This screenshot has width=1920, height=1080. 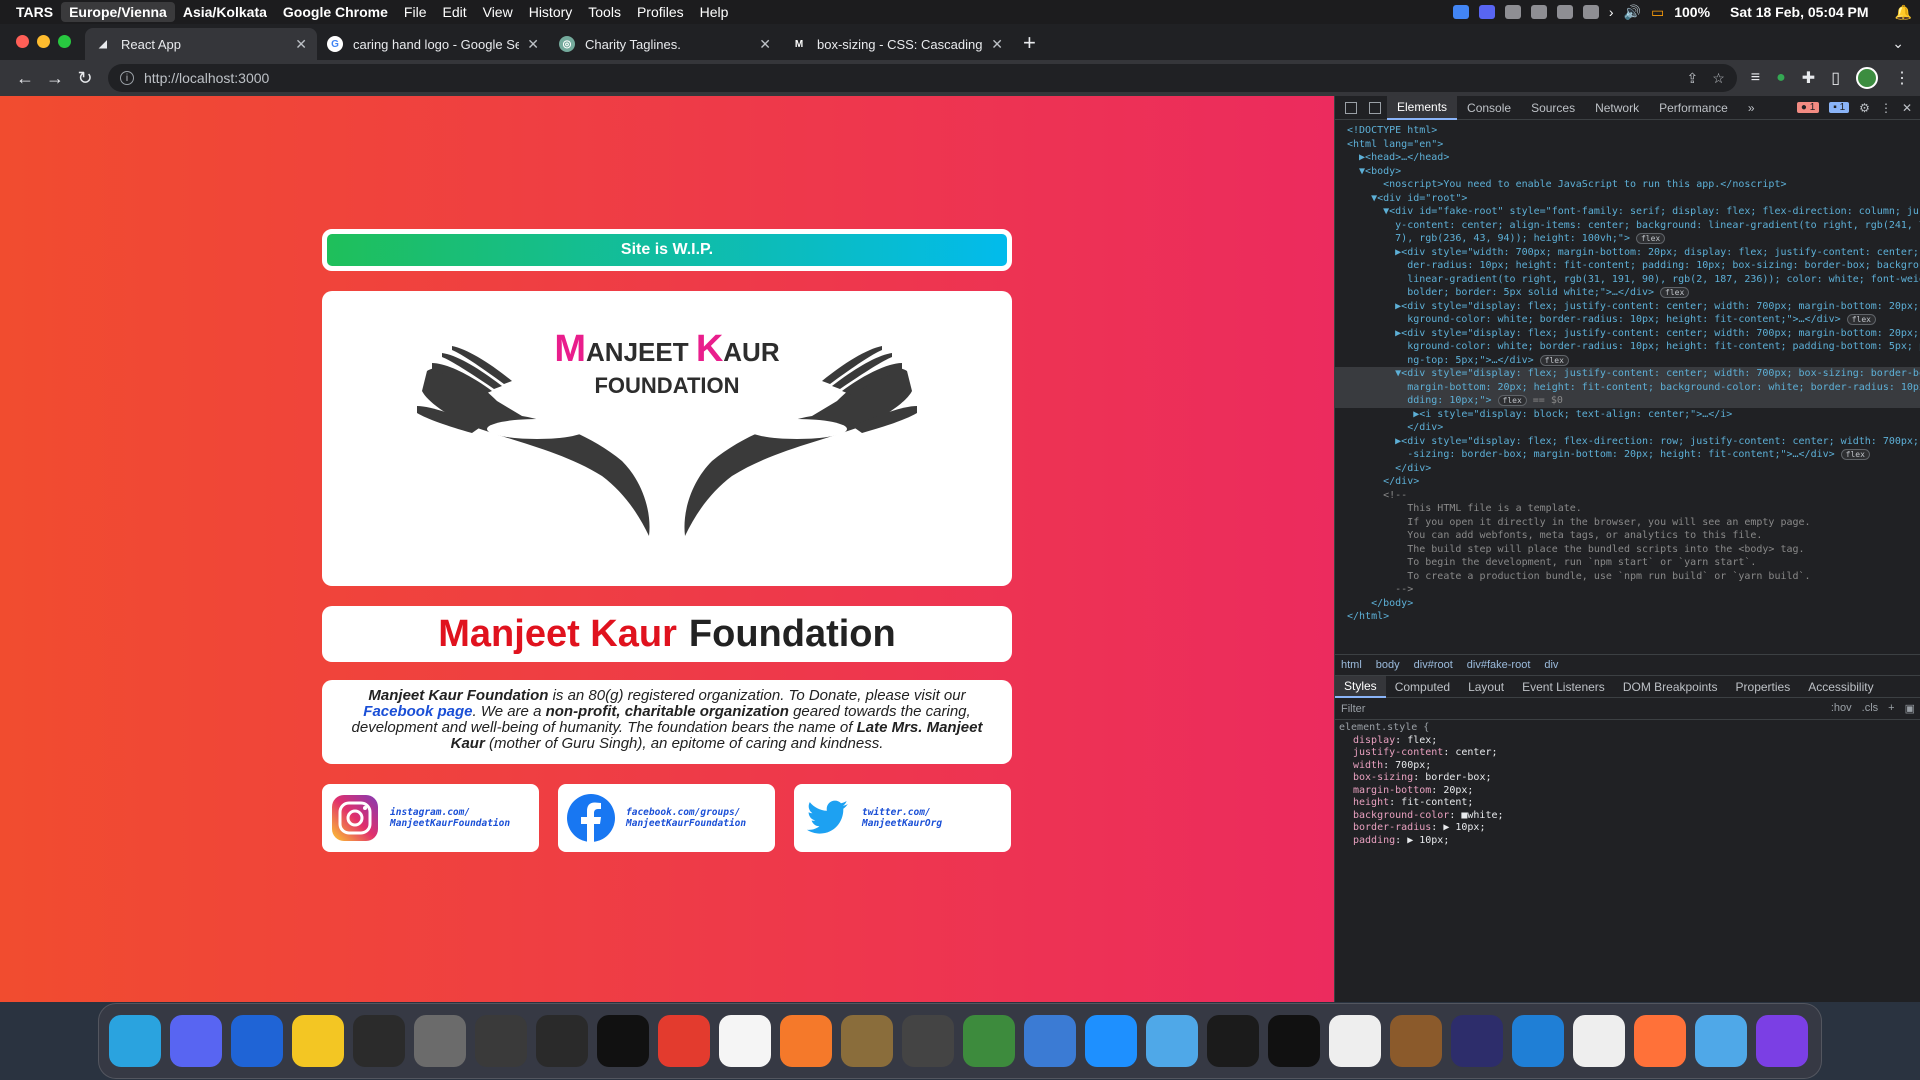 I want to click on dom-line: dding: 10px;"> flex == $0, so click(x=1627, y=401).